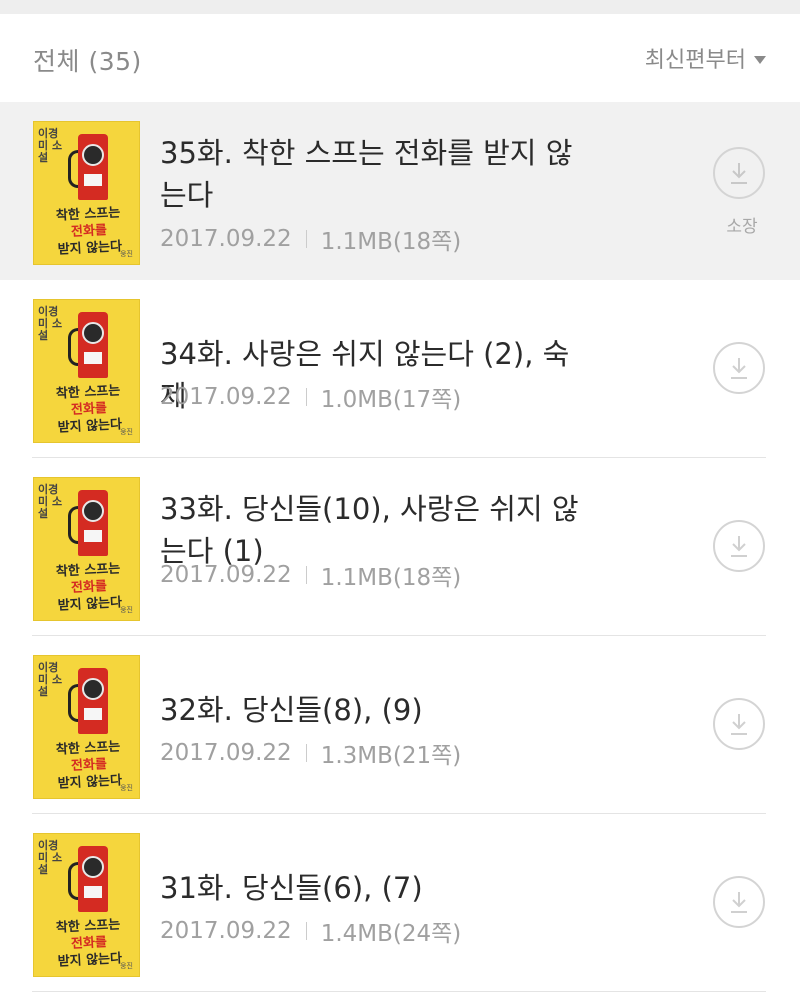 This screenshot has width=800, height=998. Describe the element at coordinates (310, 931) in the screenshot. I see `episode-meta: 2017.09.22 1.4MB(24쪽)` at that location.